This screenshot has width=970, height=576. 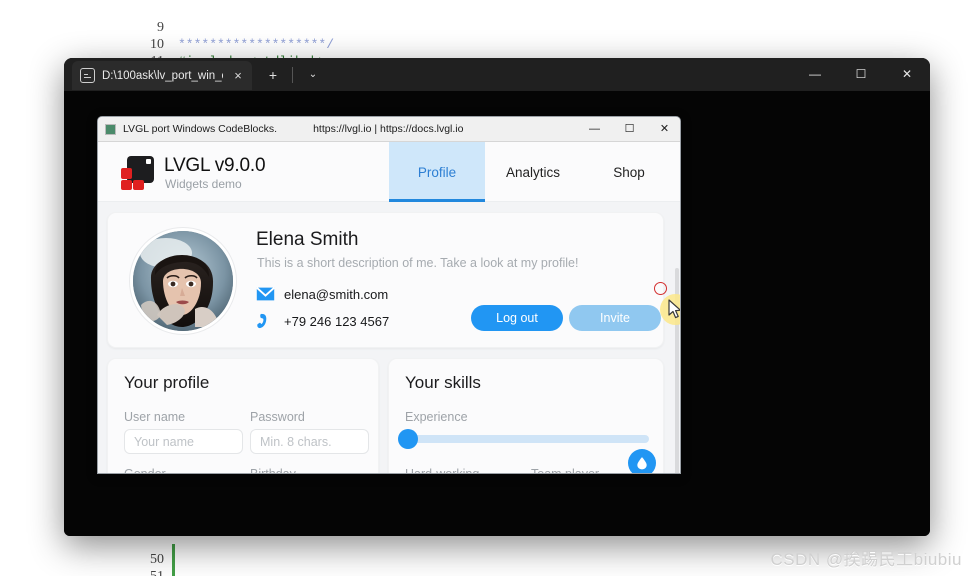 What do you see at coordinates (173, 560) in the screenshot?
I see `change-marker` at bounding box center [173, 560].